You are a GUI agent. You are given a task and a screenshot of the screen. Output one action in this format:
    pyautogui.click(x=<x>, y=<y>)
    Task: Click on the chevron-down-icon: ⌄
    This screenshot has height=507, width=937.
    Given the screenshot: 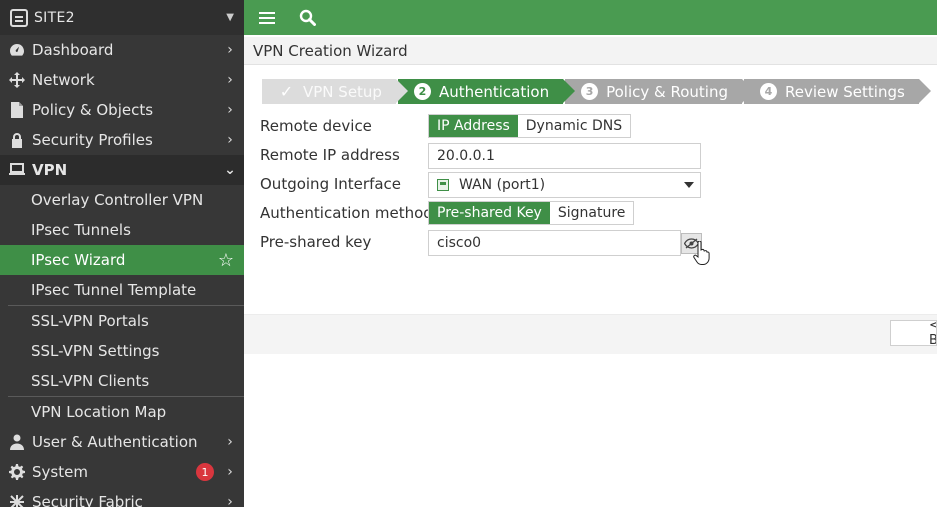 What is the action you would take?
    pyautogui.click(x=230, y=170)
    